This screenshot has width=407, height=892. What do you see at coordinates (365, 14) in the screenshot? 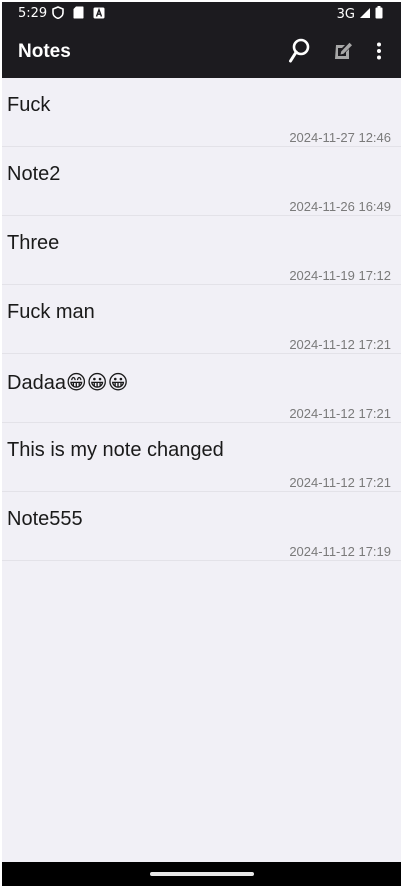
I see `signal-icon` at bounding box center [365, 14].